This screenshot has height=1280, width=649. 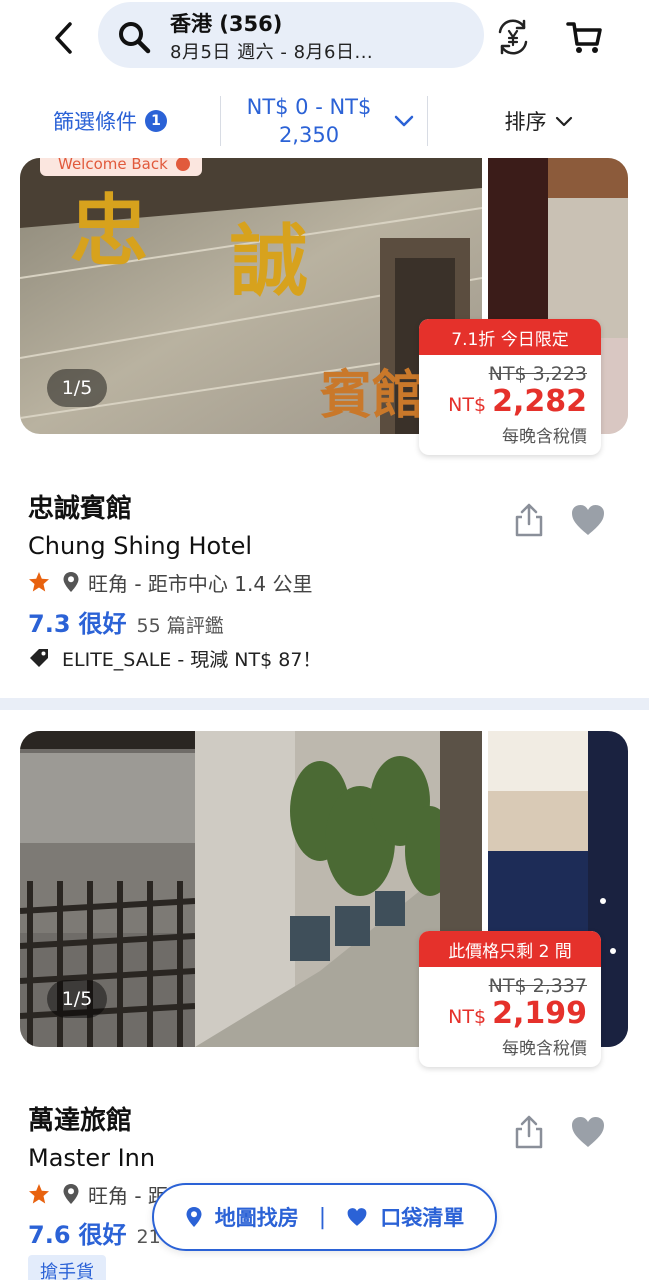 I want to click on current-price: NT$ 2,282, so click(x=510, y=403).